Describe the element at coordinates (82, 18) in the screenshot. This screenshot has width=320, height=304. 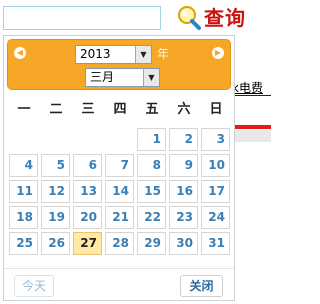
I see `search-input` at that location.